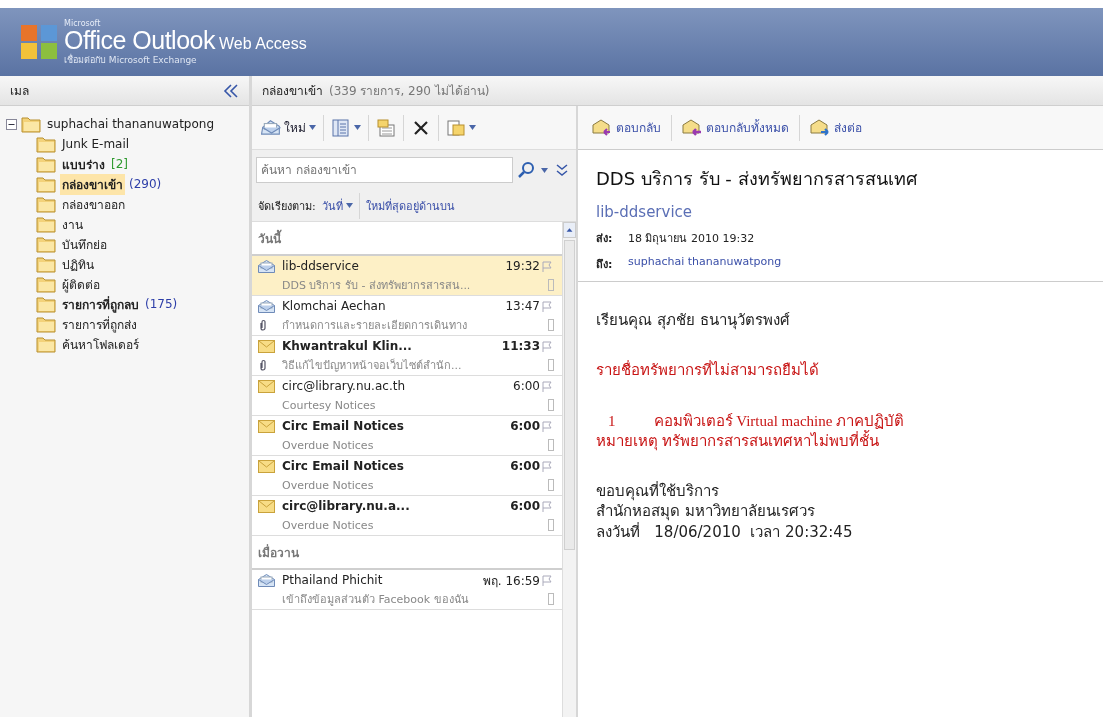  What do you see at coordinates (161, 304) in the screenshot?
I see `unread-count: (175)` at bounding box center [161, 304].